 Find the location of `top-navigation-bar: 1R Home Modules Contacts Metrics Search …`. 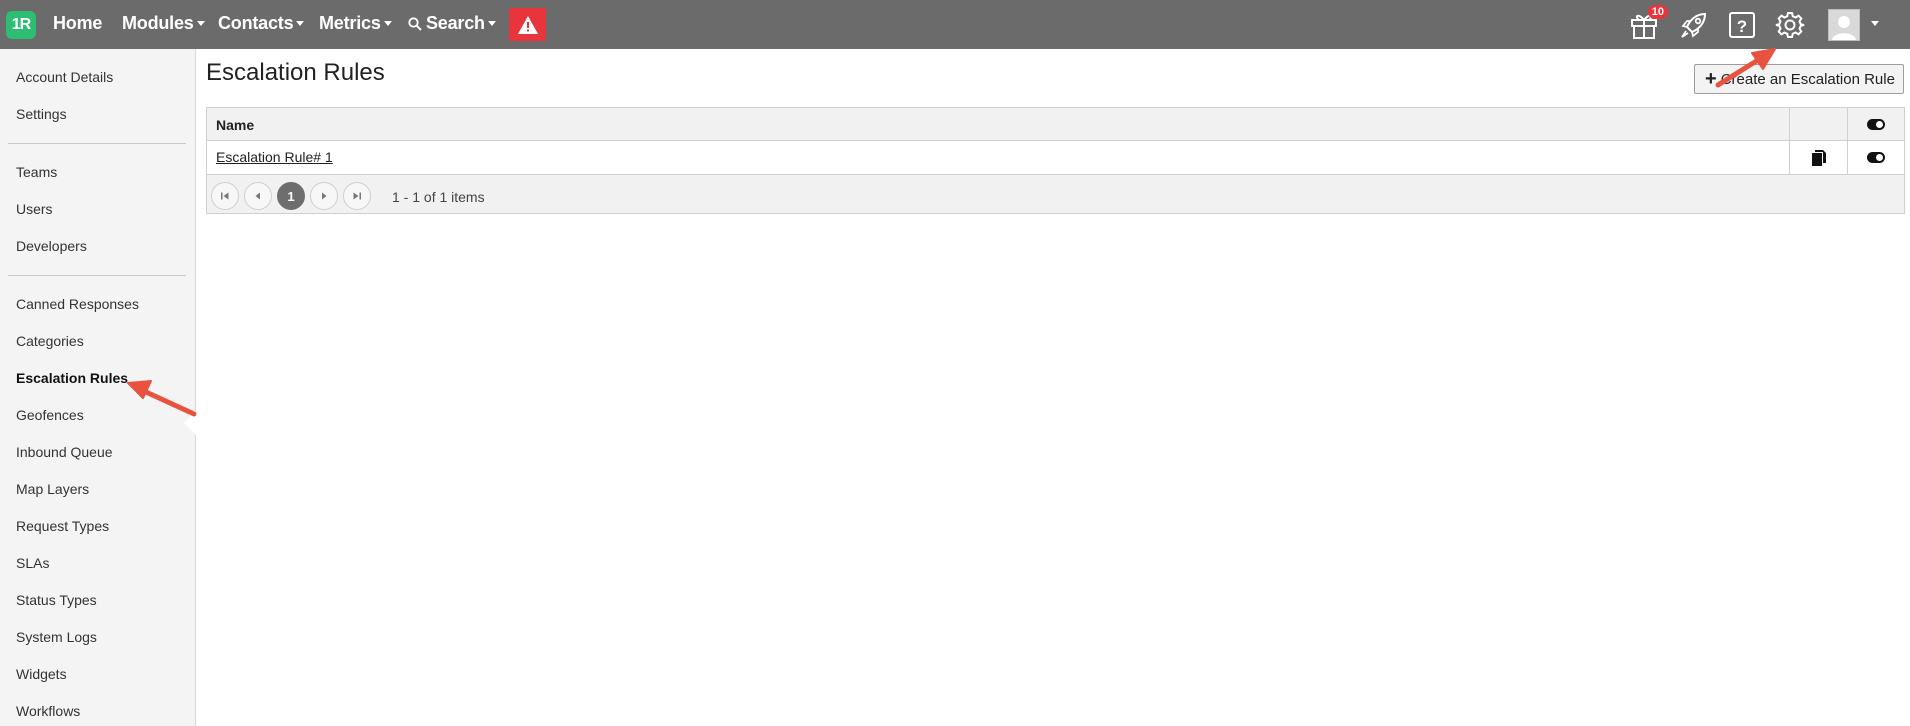

top-navigation-bar: 1R Home Modules Contacts Metrics Search … is located at coordinates (955, 24).